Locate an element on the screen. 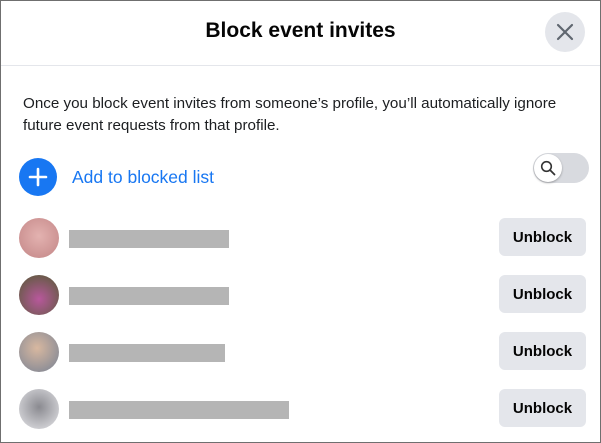 The width and height of the screenshot is (601, 443). dialog-header: Block event invites is located at coordinates (300, 33).